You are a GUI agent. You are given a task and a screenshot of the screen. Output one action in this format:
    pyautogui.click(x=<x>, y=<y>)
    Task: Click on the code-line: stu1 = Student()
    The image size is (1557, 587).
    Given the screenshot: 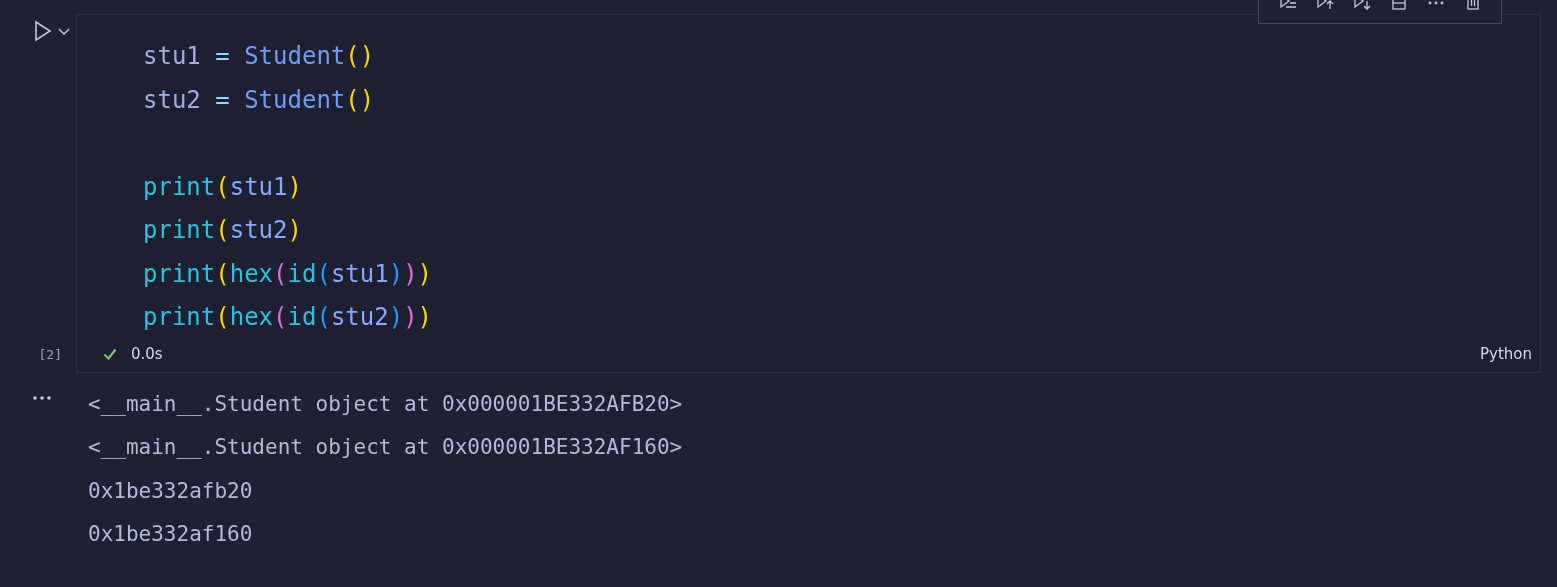 What is the action you would take?
    pyautogui.click(x=259, y=56)
    